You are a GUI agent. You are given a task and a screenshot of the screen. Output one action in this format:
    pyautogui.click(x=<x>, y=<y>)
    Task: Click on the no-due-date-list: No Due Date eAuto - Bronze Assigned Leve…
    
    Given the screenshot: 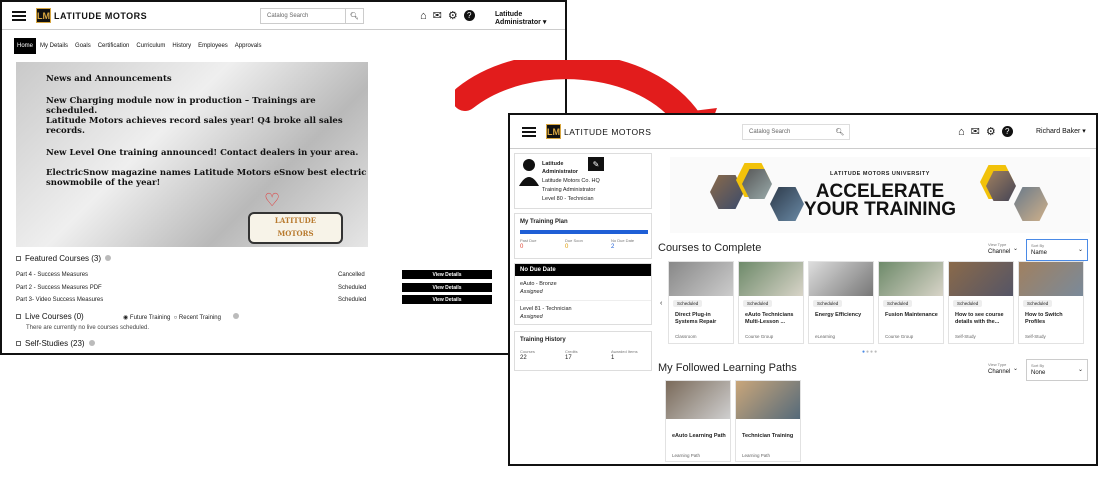 What is the action you would take?
    pyautogui.click(x=583, y=294)
    